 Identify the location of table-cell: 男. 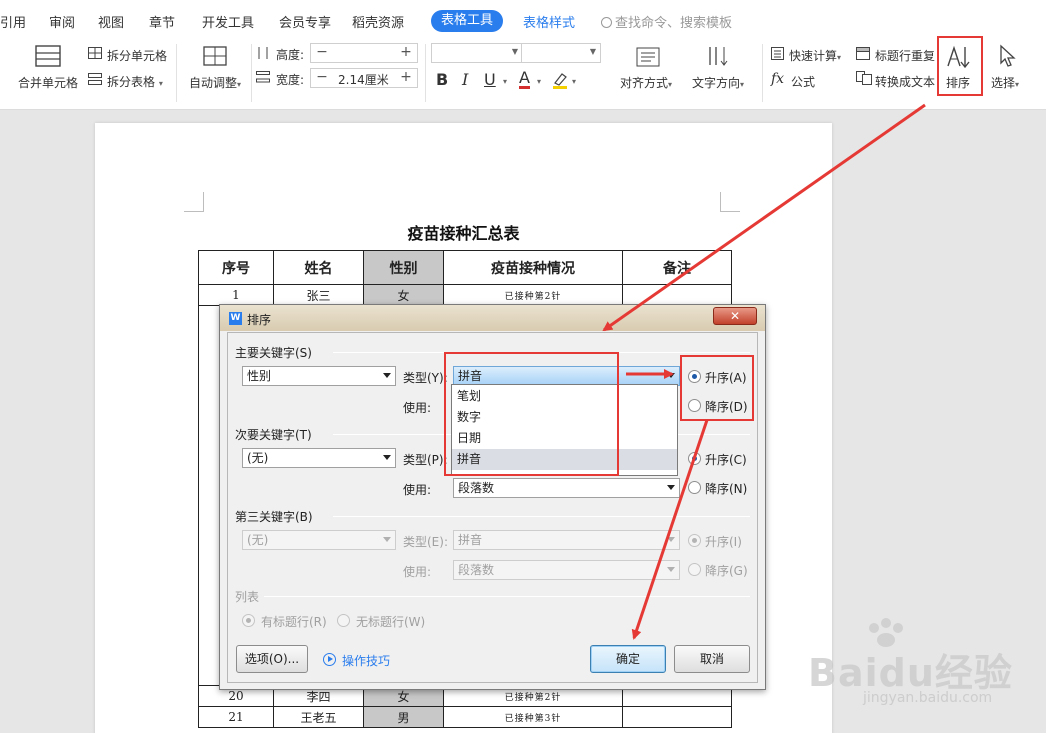
(403, 717).